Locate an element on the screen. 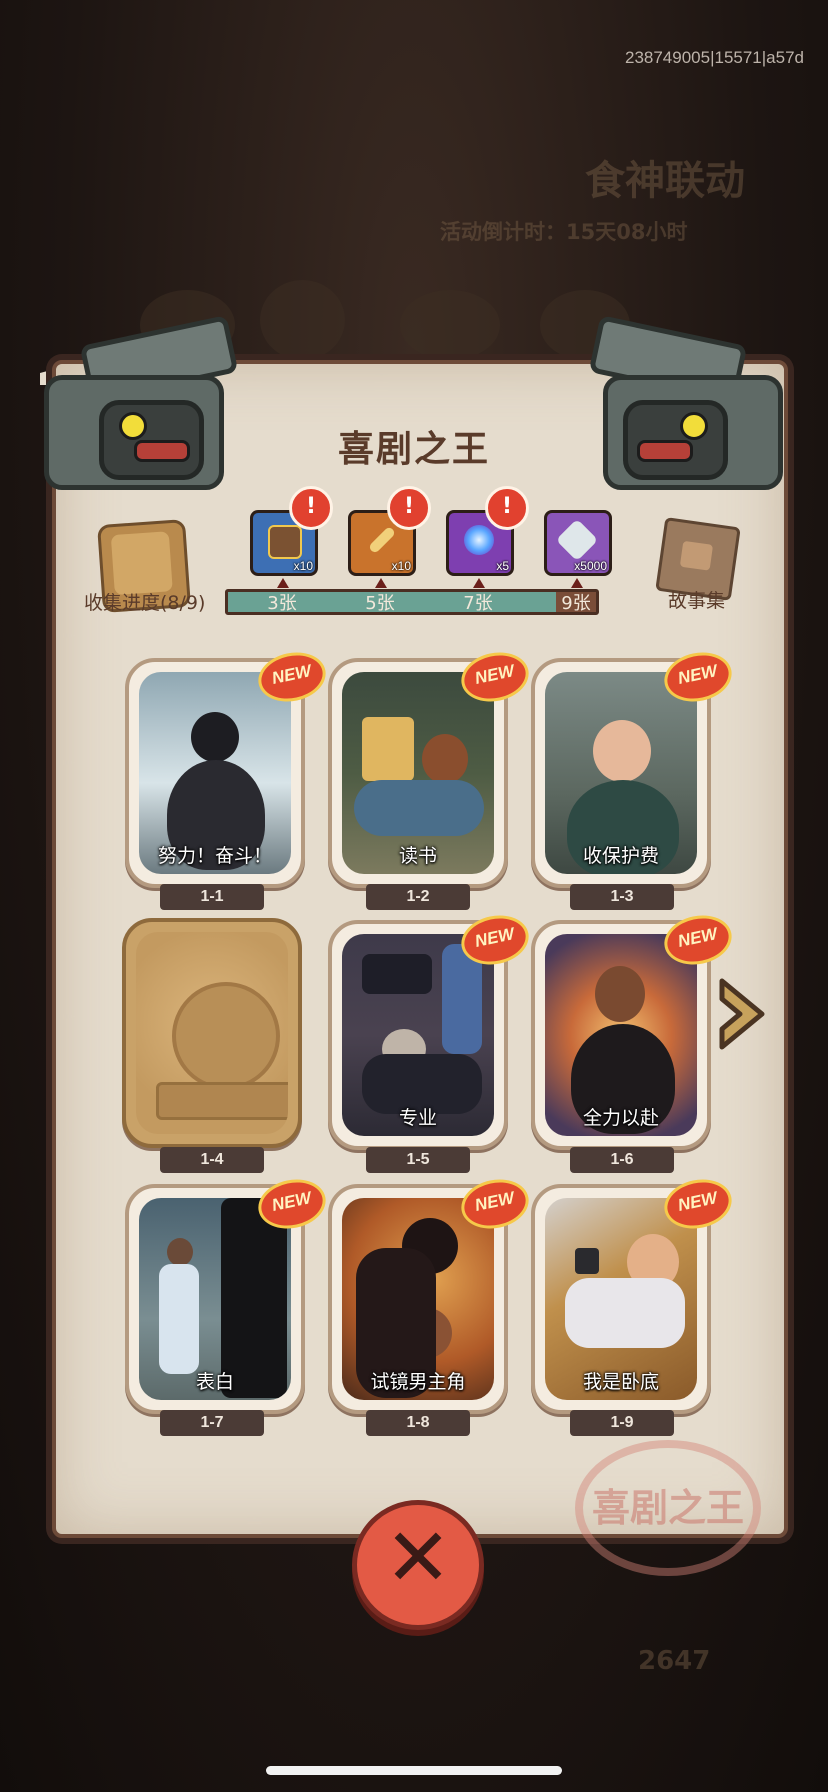 This screenshot has width=828, height=1792. locked-portrait-emblem is located at coordinates (226, 1036).